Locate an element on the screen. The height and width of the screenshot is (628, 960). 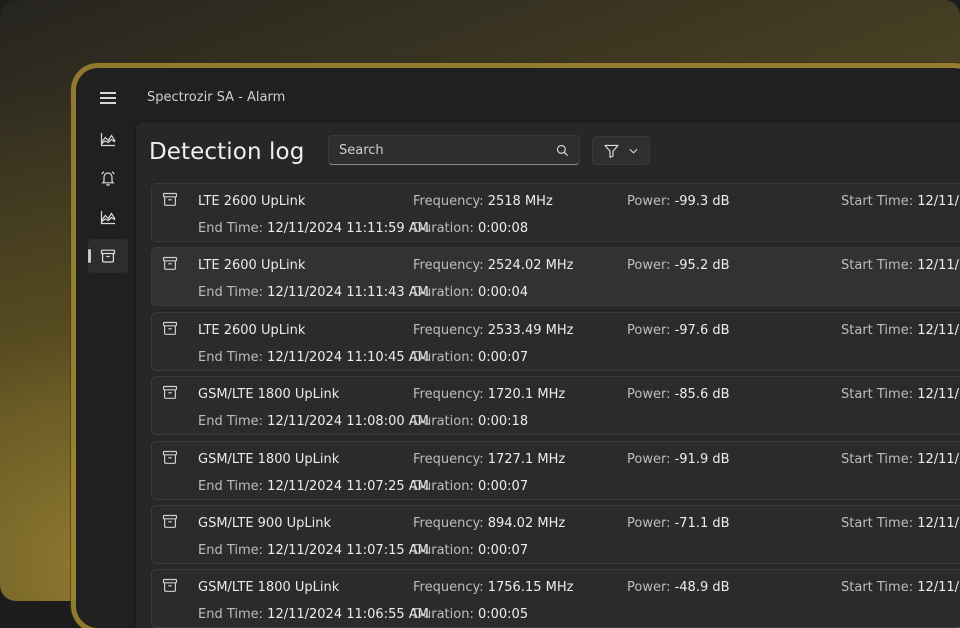
entry-end-time: End Time: 12/11/2024 11:08:00 AM is located at coordinates (313, 421).